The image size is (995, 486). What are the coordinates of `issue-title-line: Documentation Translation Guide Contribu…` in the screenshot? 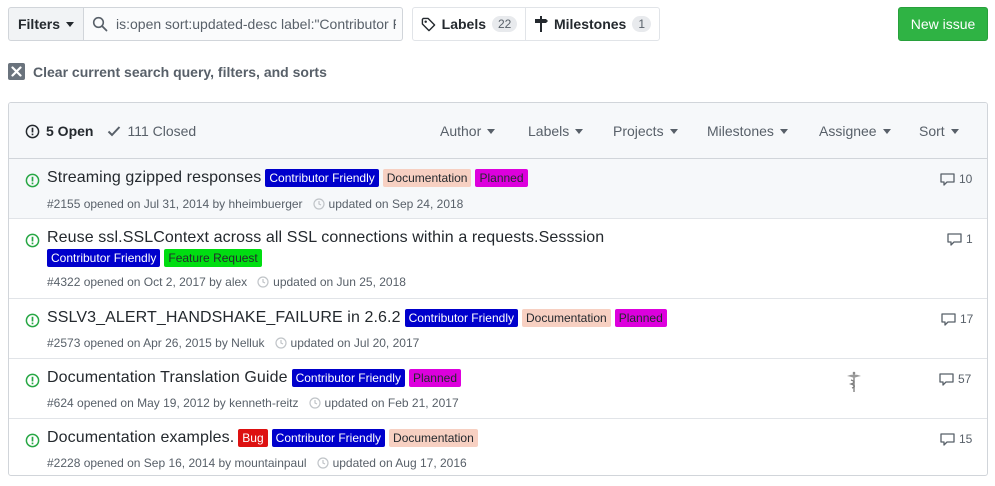 It's located at (254, 378).